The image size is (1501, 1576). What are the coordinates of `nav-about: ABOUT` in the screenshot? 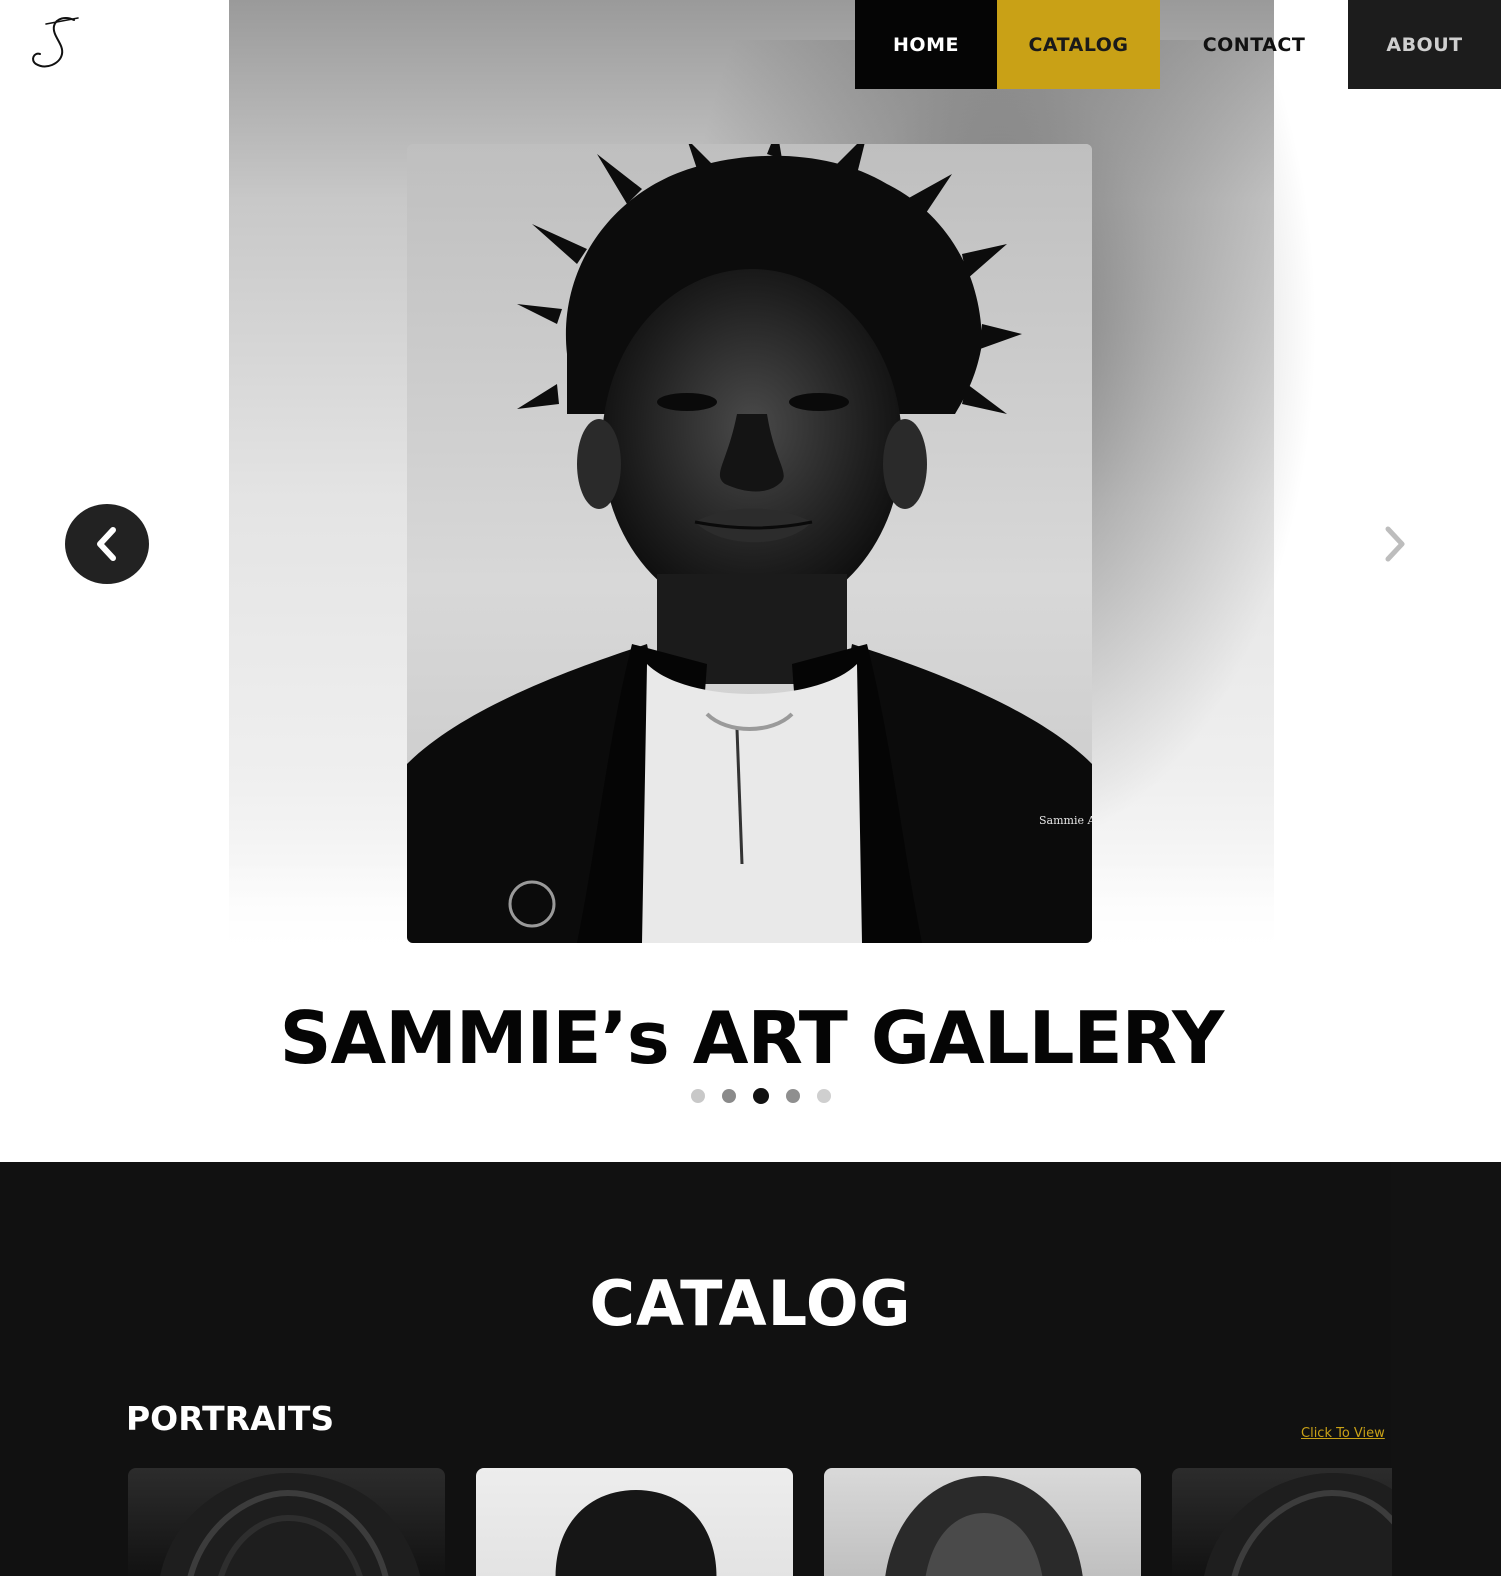 It's located at (1424, 44).